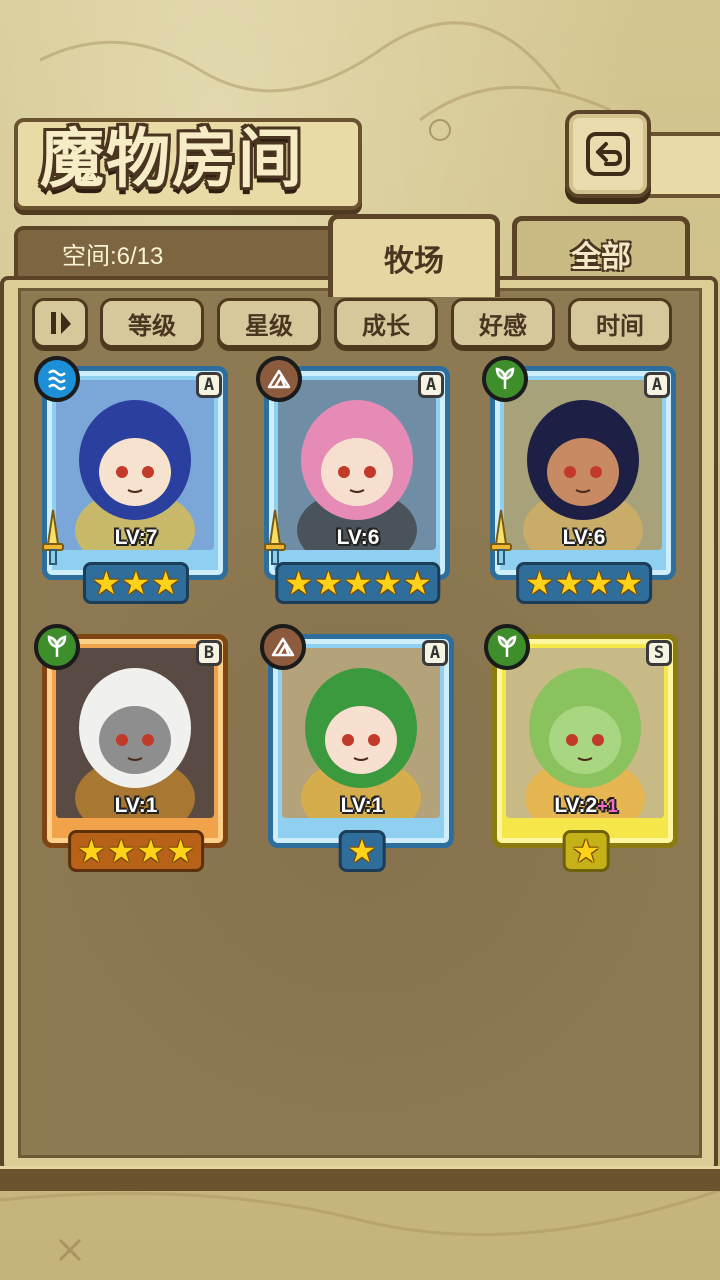 This screenshot has height=1280, width=720. What do you see at coordinates (57, 379) in the screenshot?
I see `water-element-icon` at bounding box center [57, 379].